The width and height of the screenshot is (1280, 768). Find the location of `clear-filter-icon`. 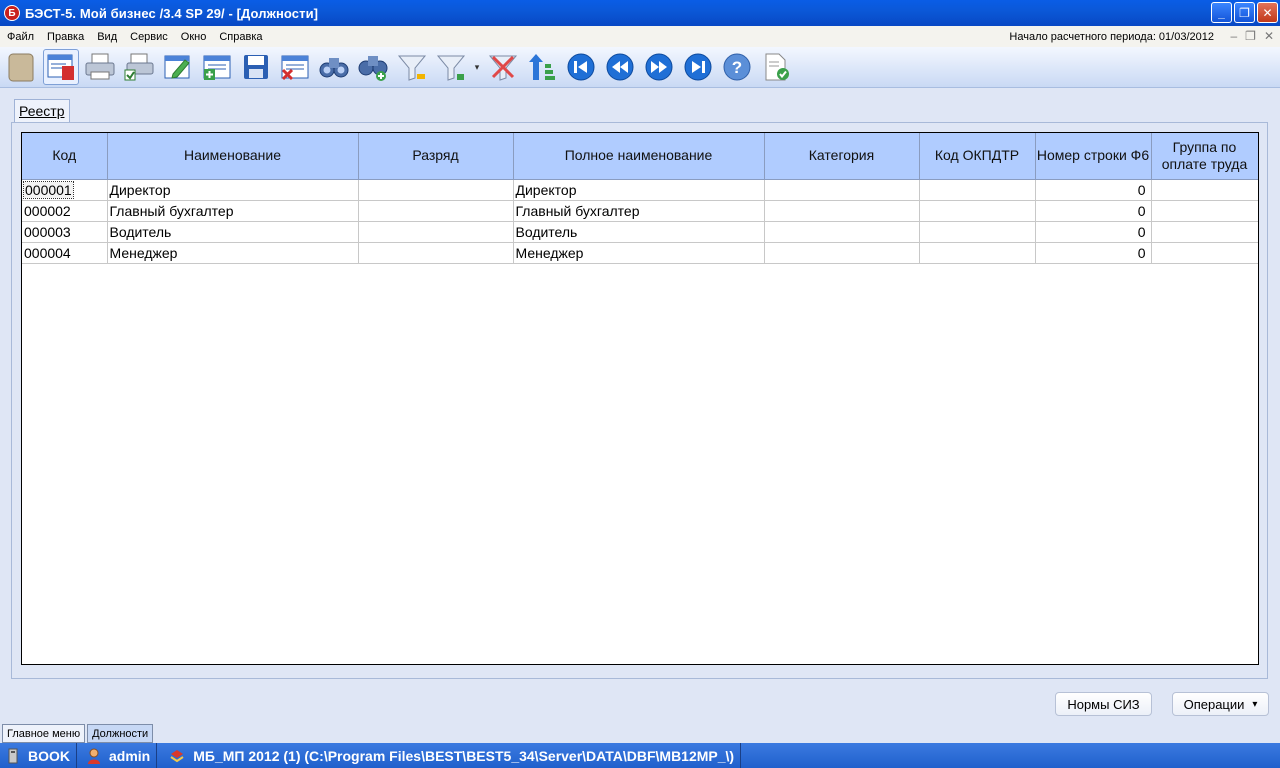

clear-filter-icon is located at coordinates (503, 68).